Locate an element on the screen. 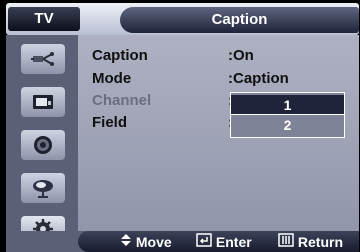 The height and width of the screenshot is (252, 360). channel-icon is located at coordinates (43, 189).